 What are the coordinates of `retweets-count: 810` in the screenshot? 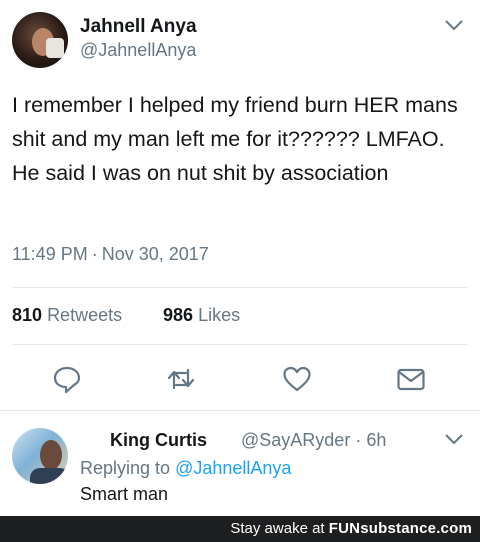 It's located at (27, 315).